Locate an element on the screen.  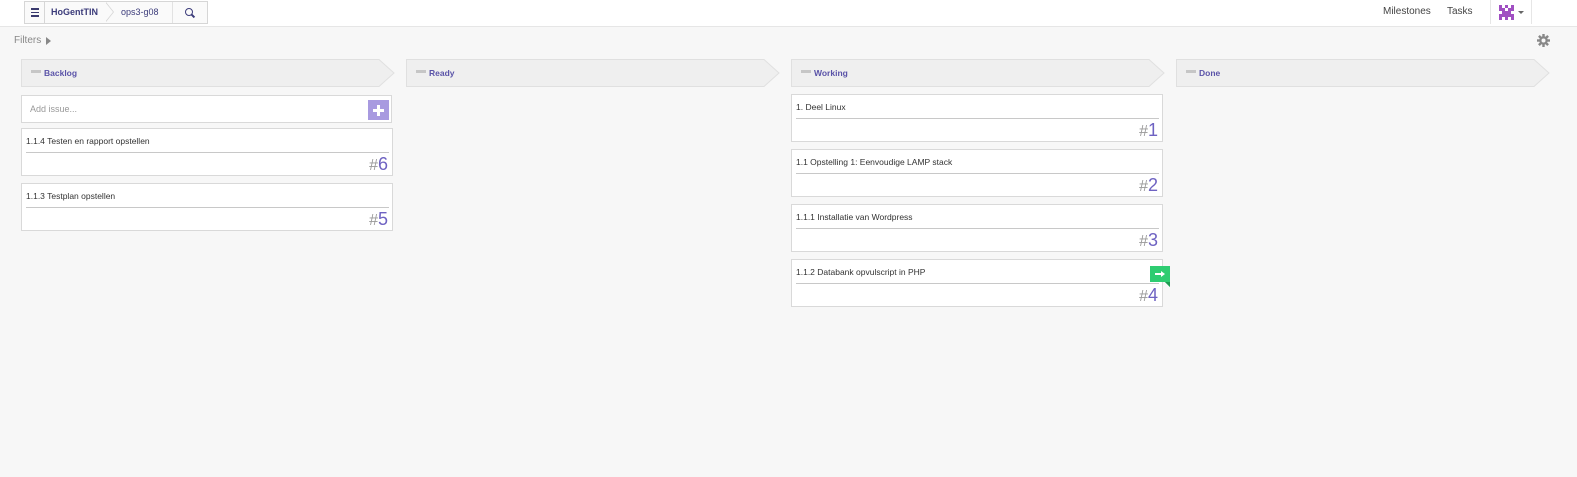
column-title: Done is located at coordinates (1210, 73).